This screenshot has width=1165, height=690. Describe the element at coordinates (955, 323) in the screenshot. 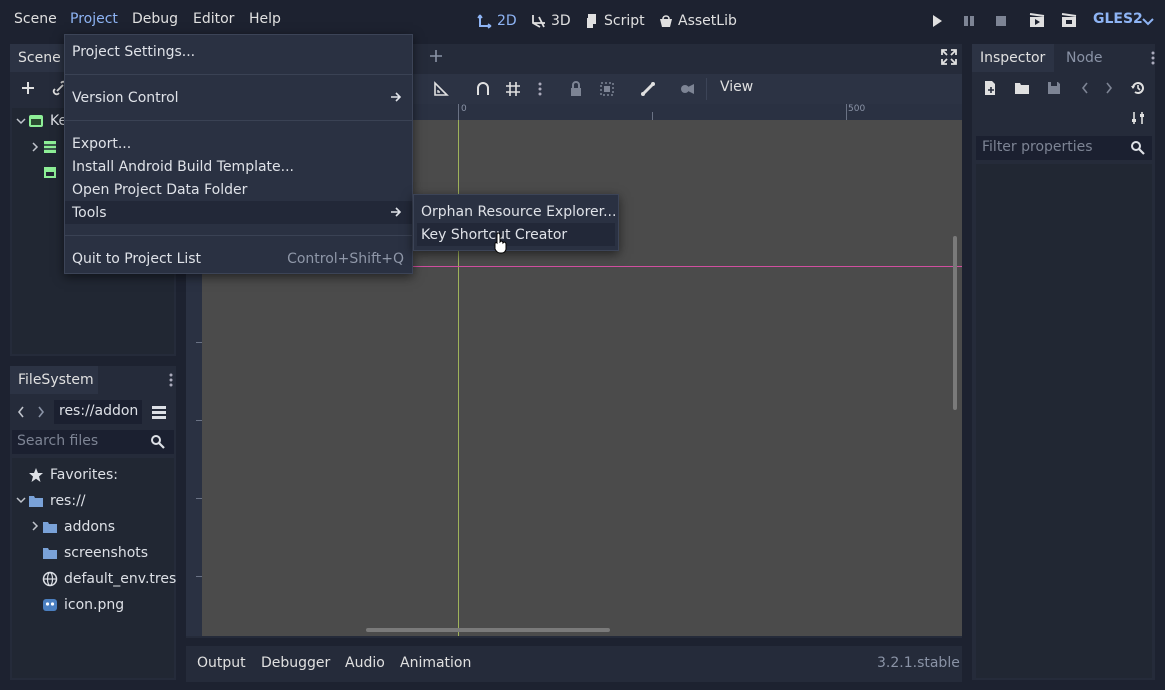

I see `vertical-scrollbar` at that location.